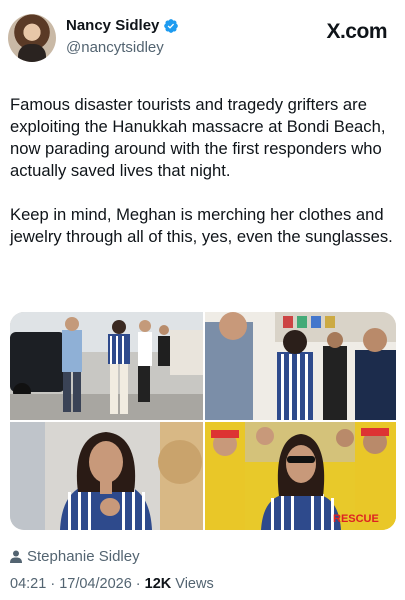  What do you see at coordinates (356, 519) in the screenshot?
I see `rescue-text: RESCUE` at bounding box center [356, 519].